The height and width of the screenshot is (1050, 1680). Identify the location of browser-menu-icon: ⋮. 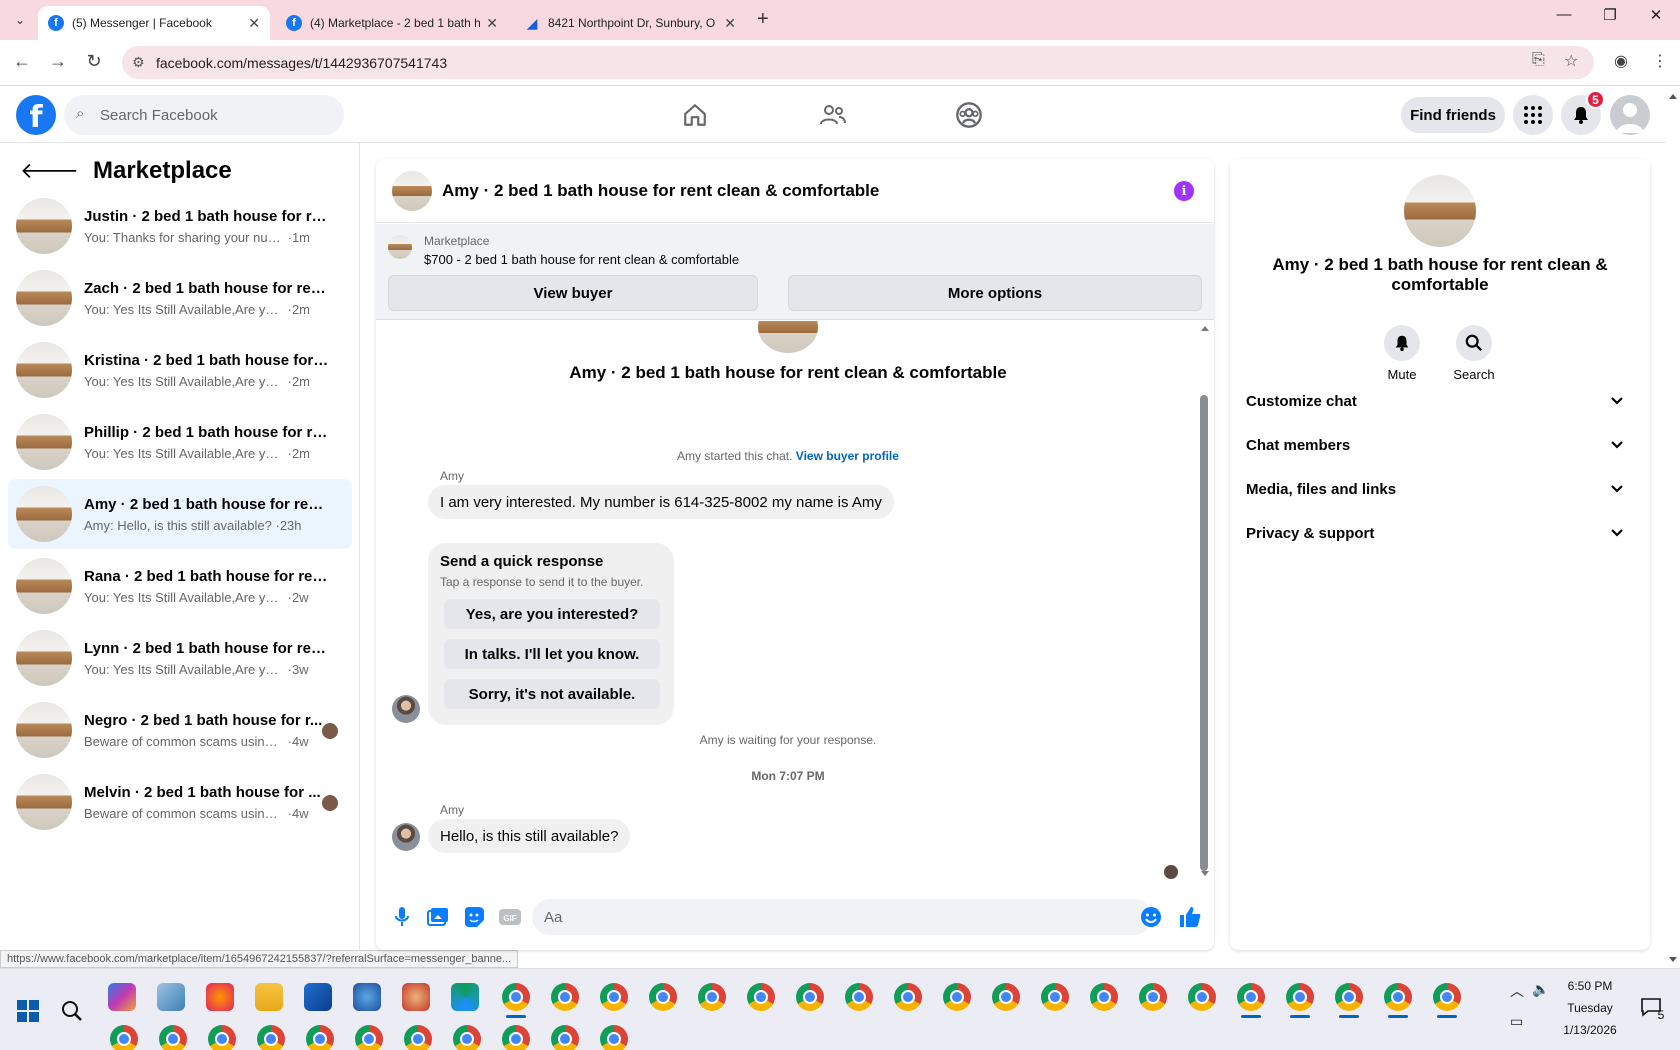
(1660, 61).